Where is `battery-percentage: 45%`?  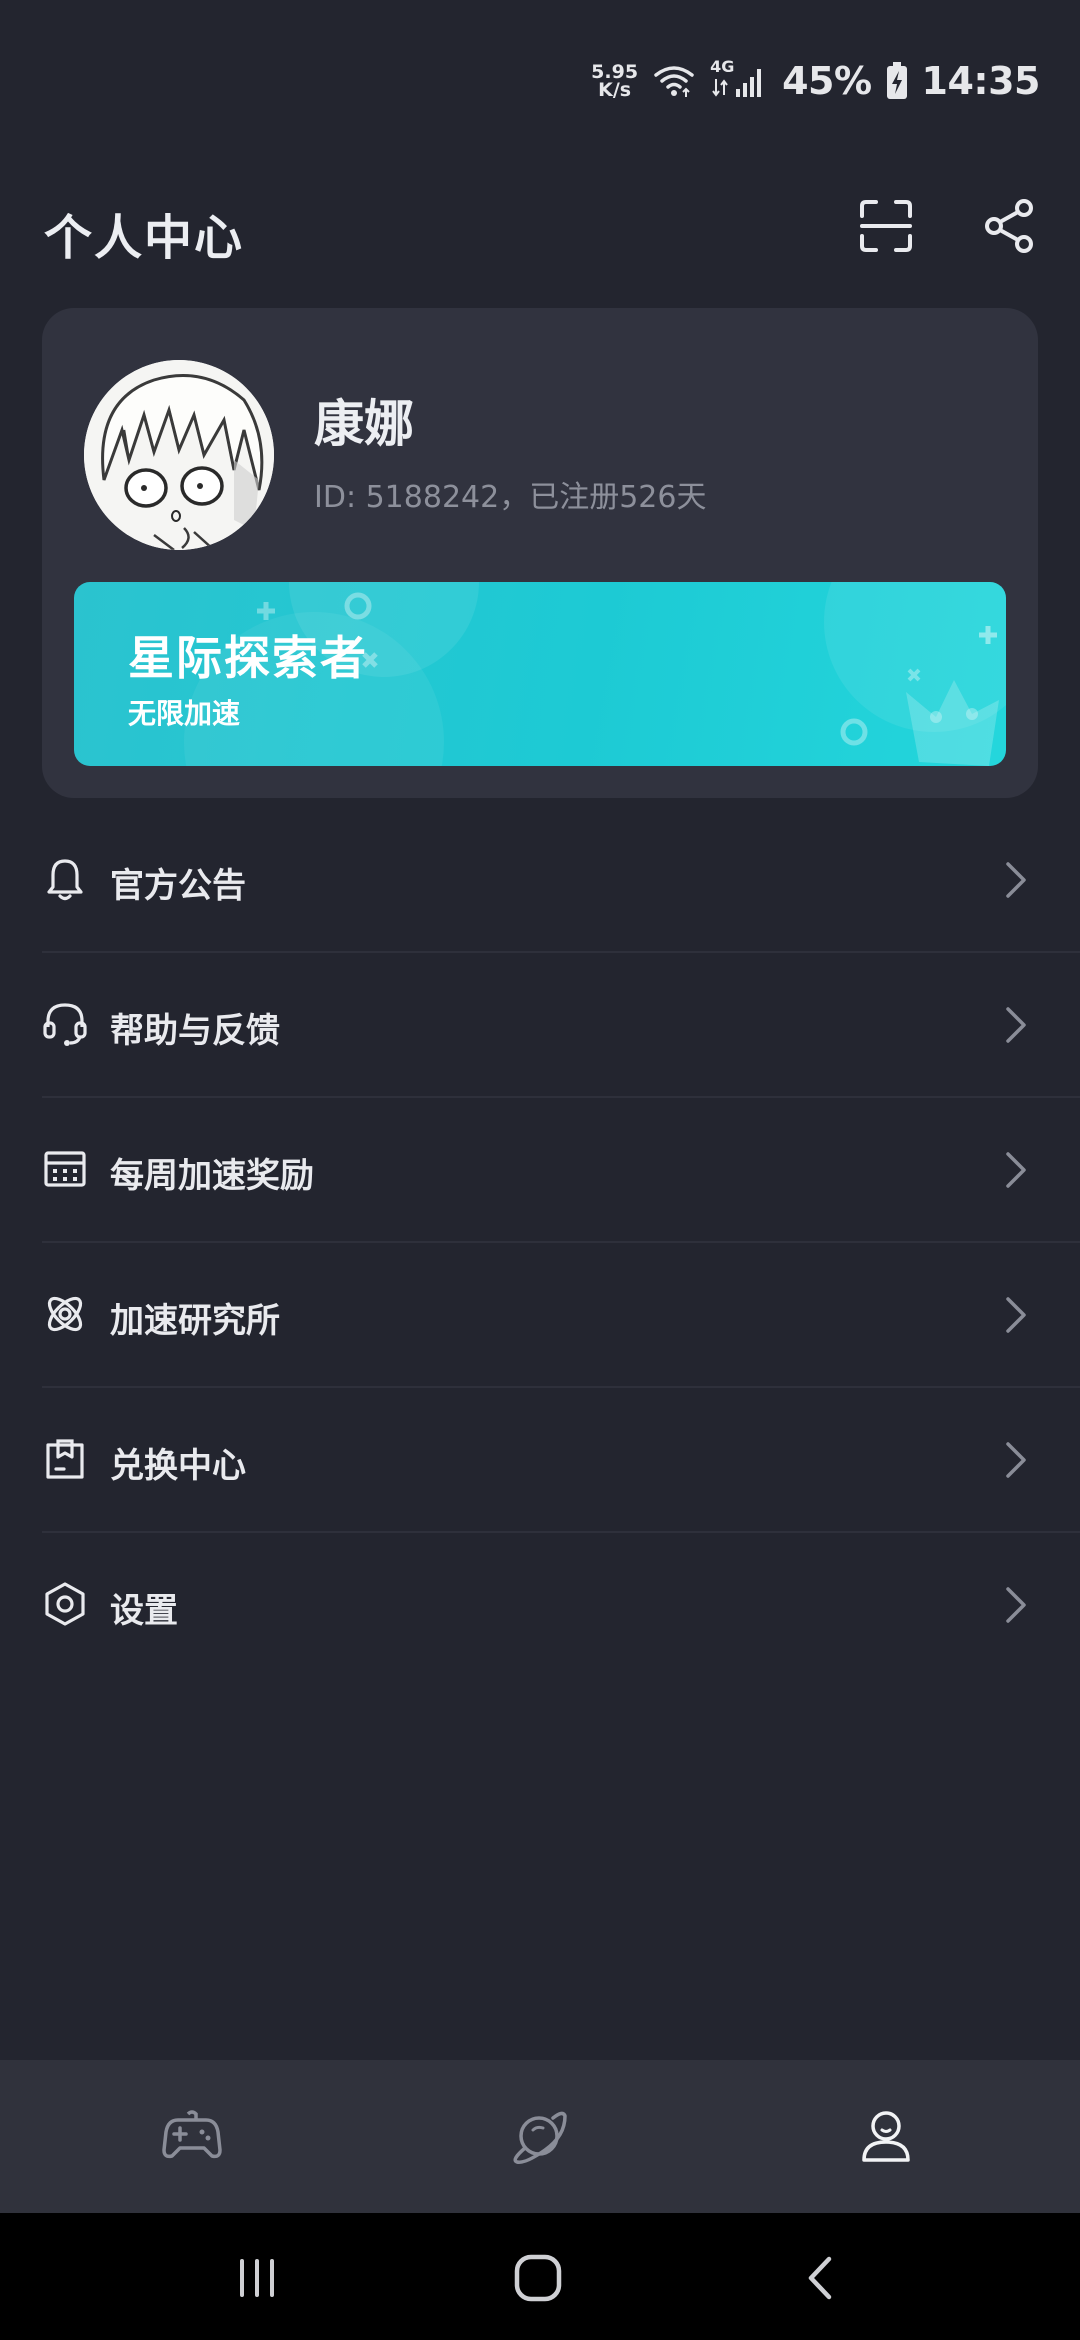 battery-percentage: 45% is located at coordinates (827, 81).